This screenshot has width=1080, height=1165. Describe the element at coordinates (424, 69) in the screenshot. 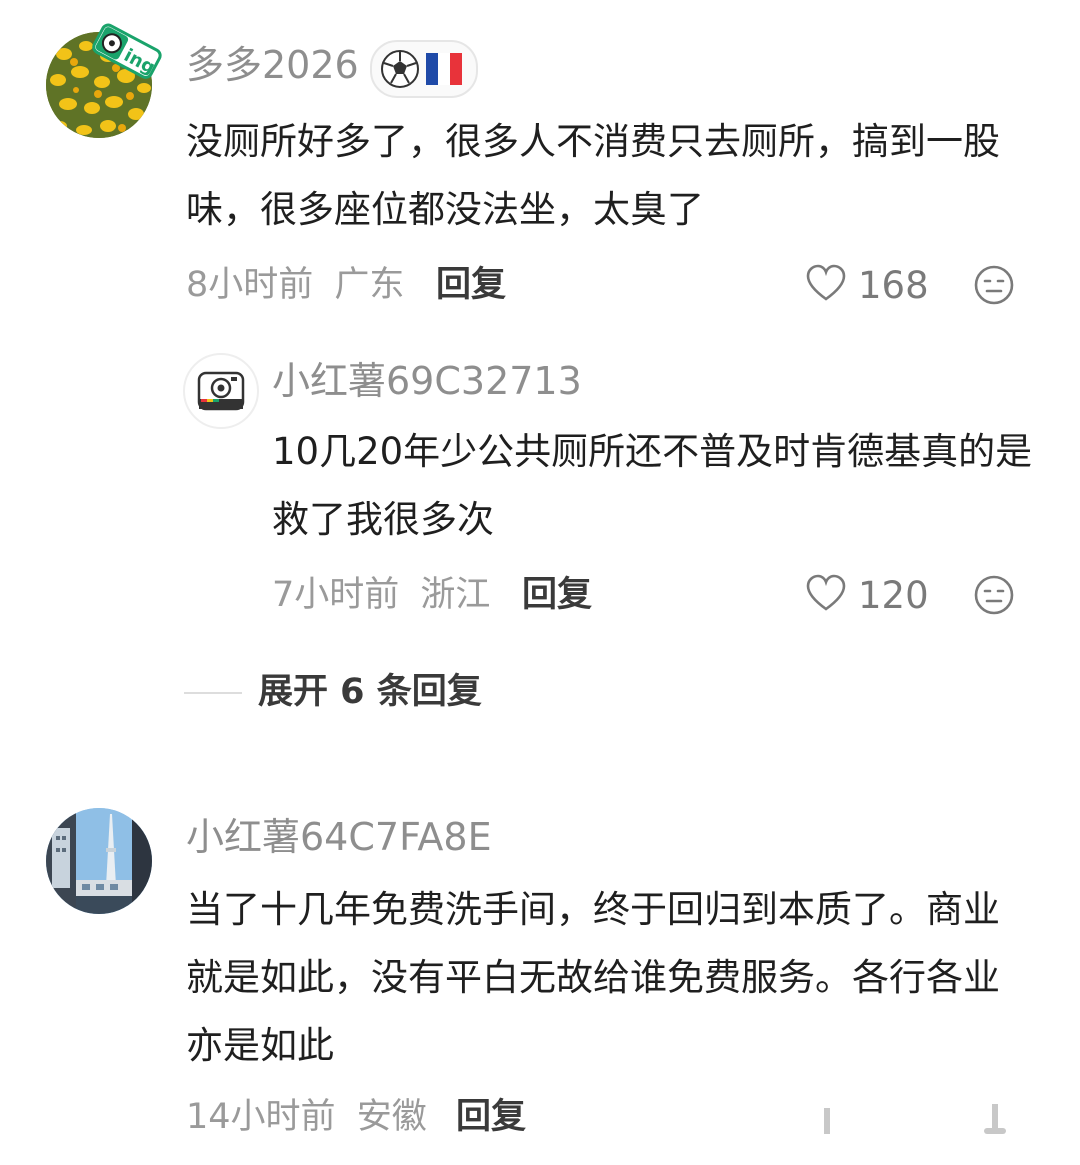

I see `user-badges` at that location.